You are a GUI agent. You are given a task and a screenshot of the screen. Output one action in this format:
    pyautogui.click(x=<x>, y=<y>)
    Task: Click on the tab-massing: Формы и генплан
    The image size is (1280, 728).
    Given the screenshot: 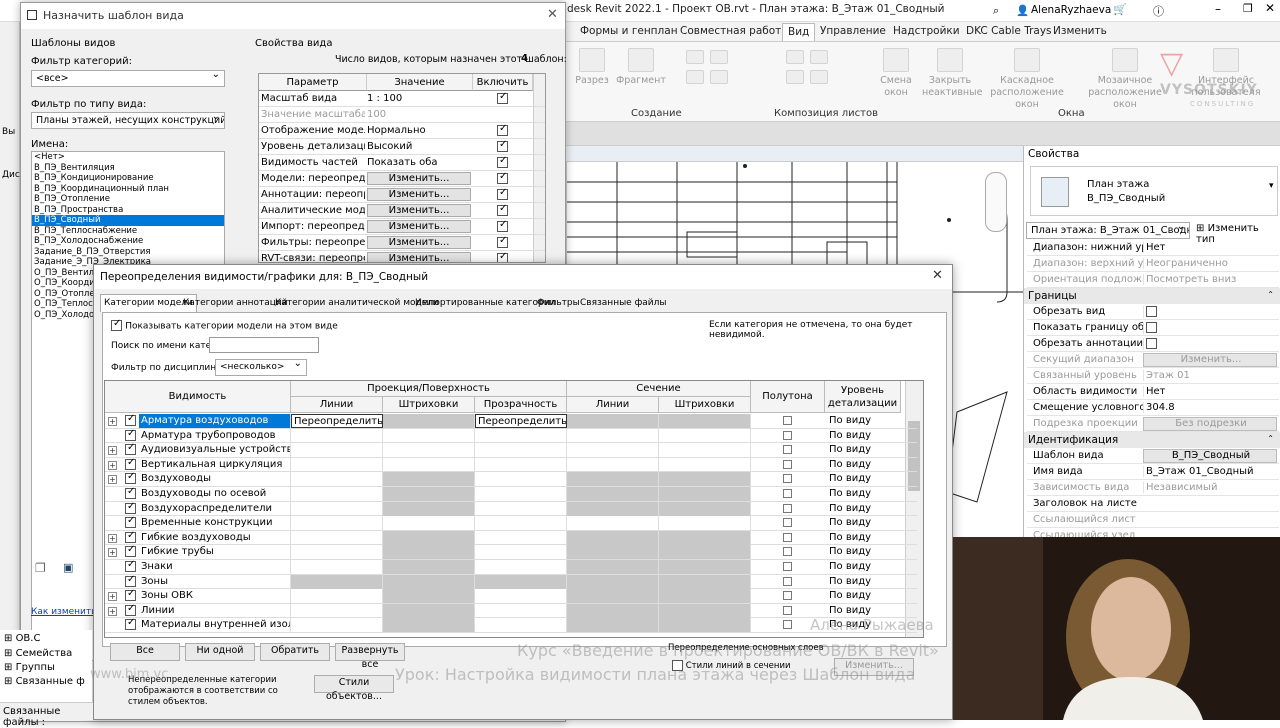 What is the action you would take?
    pyautogui.click(x=629, y=31)
    